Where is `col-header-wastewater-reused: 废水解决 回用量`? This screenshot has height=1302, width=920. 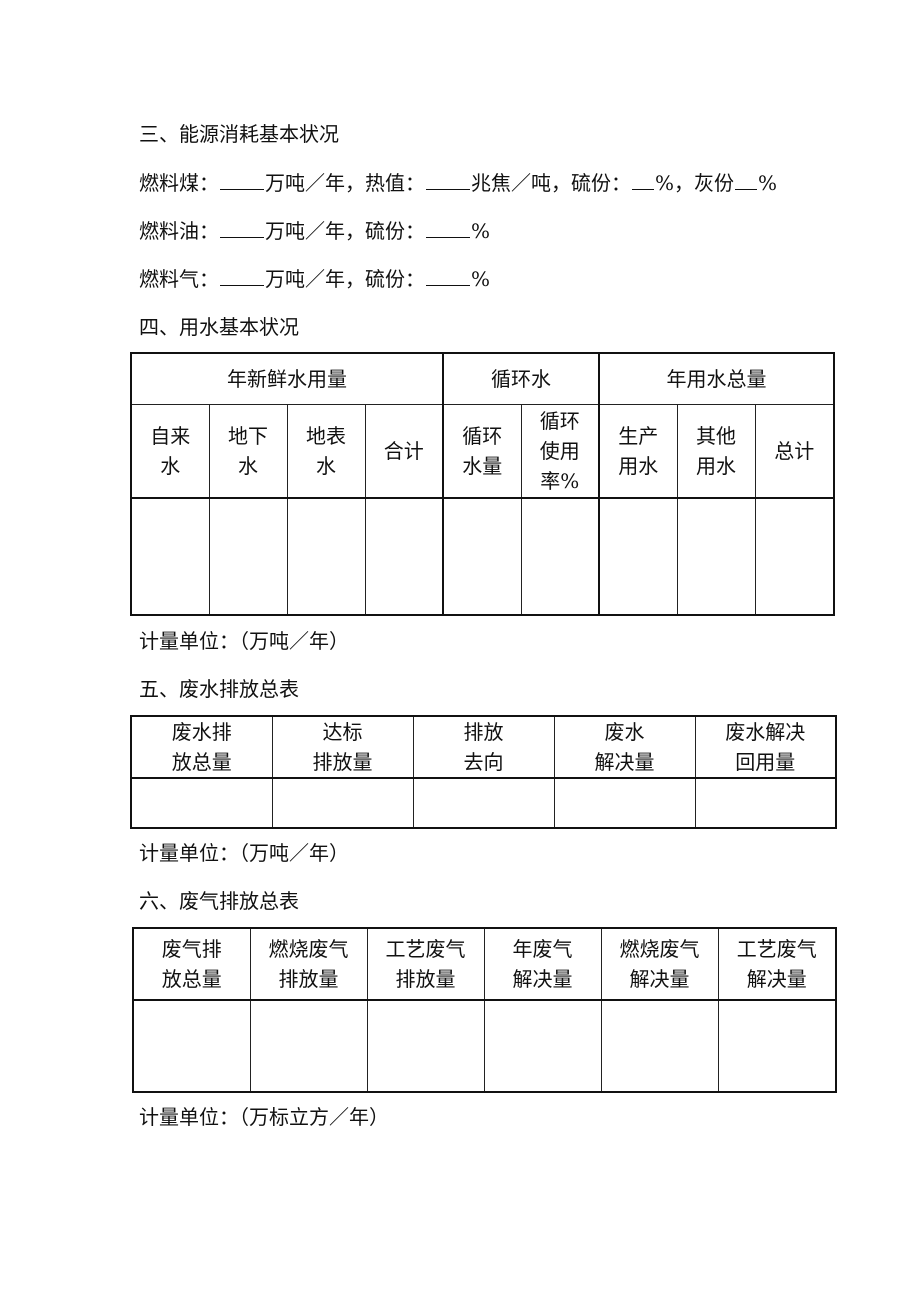 col-header-wastewater-reused: 废水解决 回用量 is located at coordinates (765, 747).